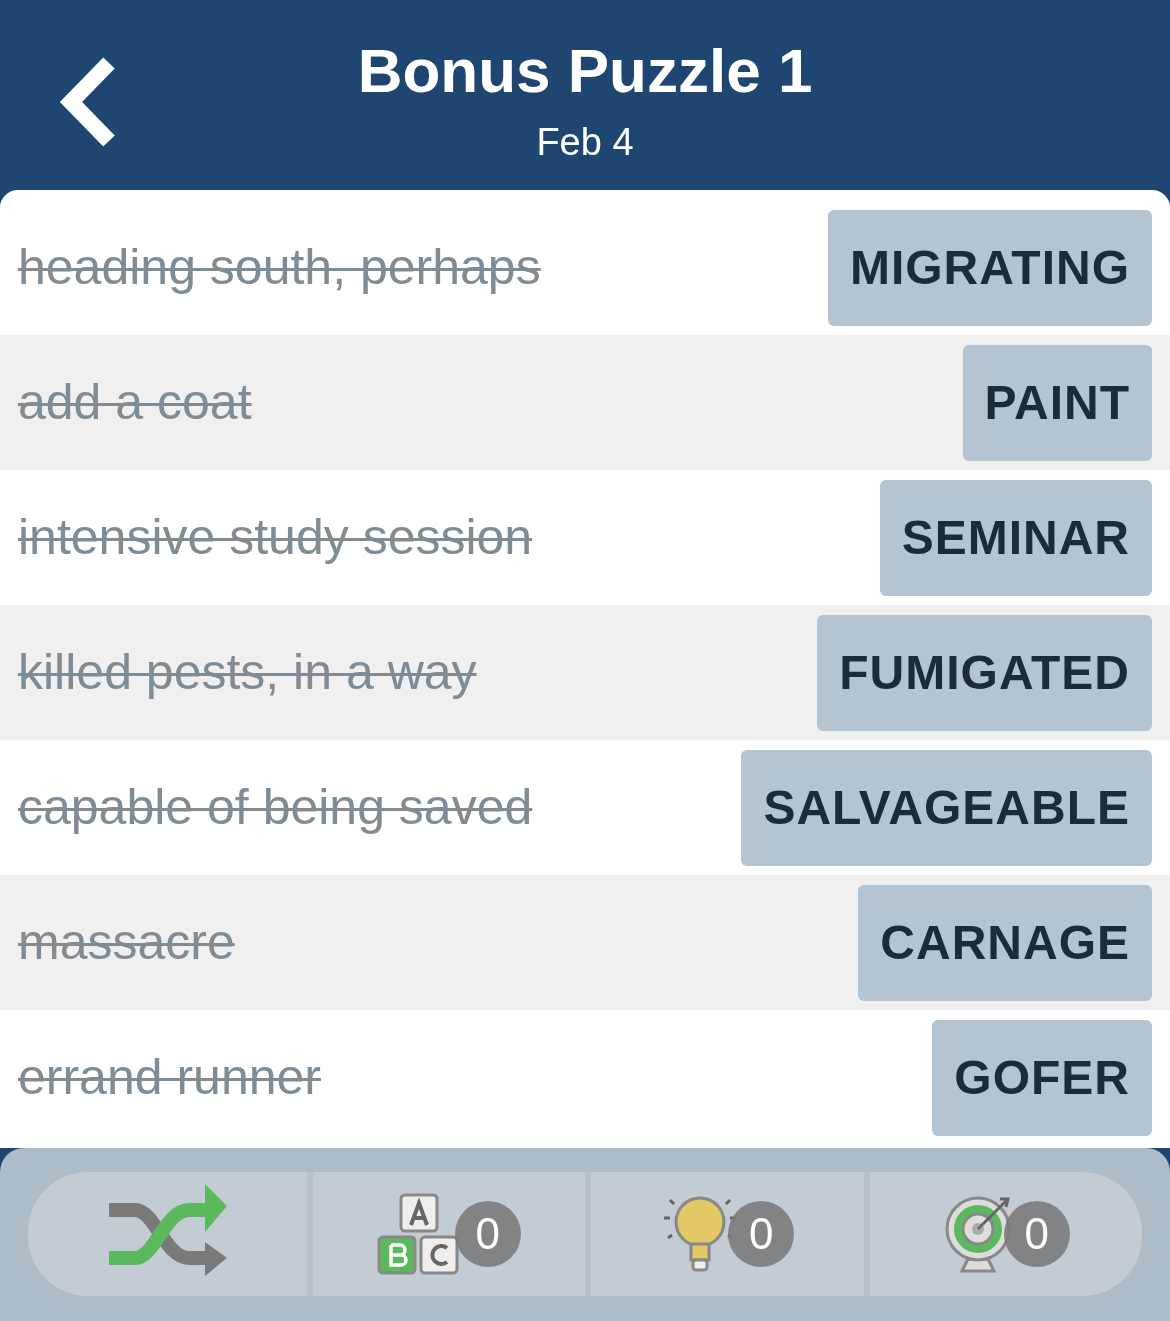 The image size is (1170, 1321). Describe the element at coordinates (135, 402) in the screenshot. I see `clue-text: add a coat` at that location.